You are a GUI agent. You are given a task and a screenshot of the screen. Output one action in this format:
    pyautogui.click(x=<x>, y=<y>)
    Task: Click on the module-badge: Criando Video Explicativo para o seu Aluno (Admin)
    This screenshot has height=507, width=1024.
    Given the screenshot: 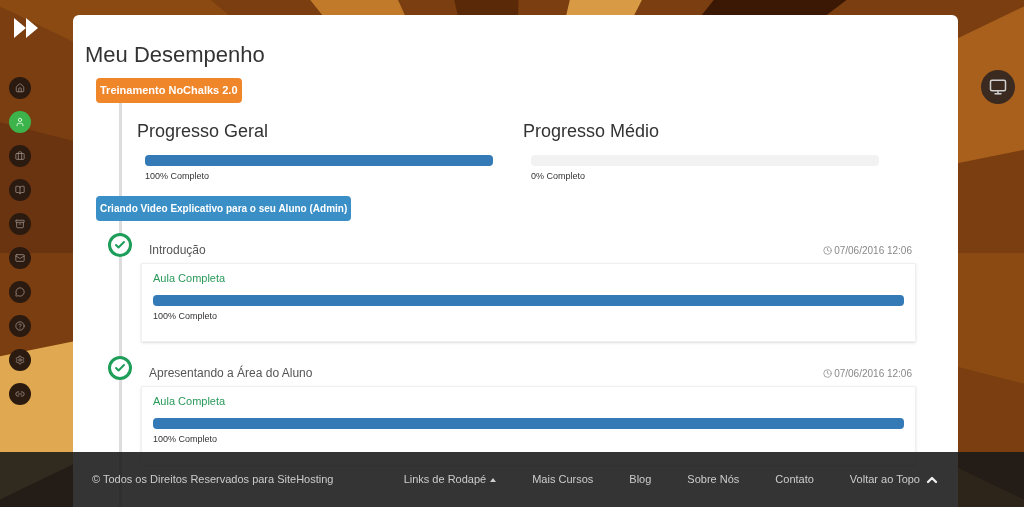 What is the action you would take?
    pyautogui.click(x=224, y=208)
    